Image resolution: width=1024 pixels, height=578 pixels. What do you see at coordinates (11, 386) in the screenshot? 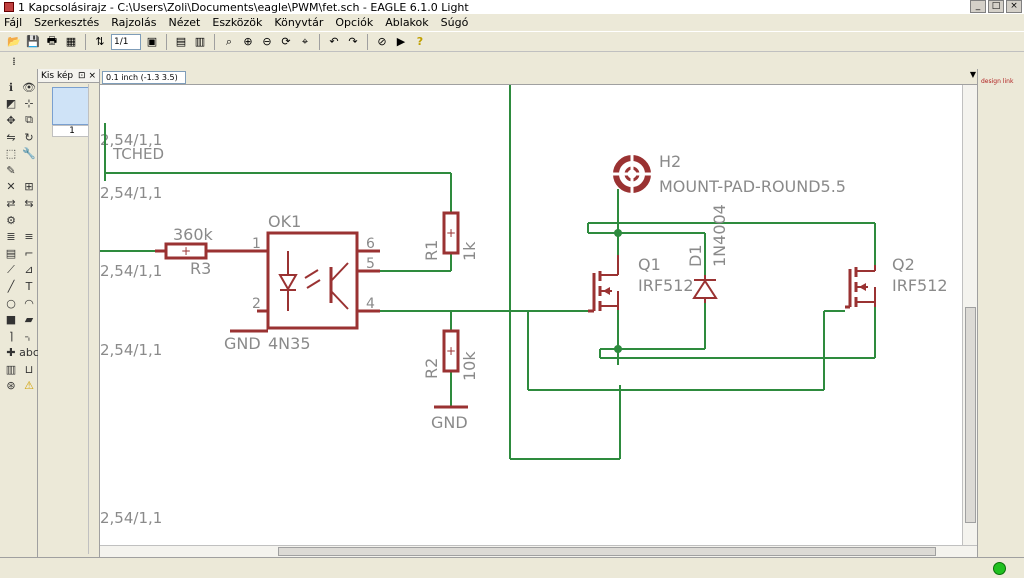
I see `erc-icon: ⊛` at bounding box center [11, 386].